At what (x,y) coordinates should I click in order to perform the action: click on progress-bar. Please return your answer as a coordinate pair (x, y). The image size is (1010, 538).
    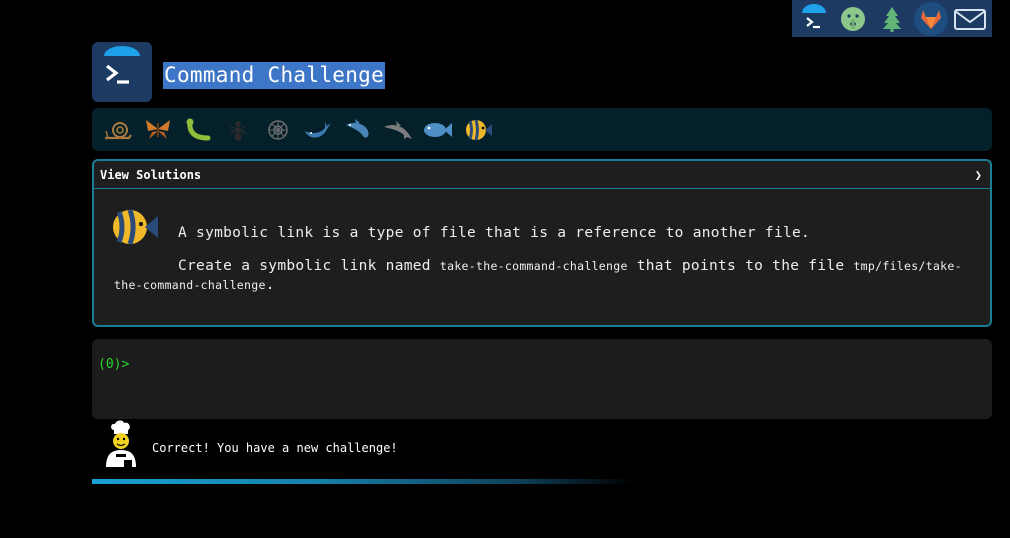
    Looking at the image, I should click on (362, 481).